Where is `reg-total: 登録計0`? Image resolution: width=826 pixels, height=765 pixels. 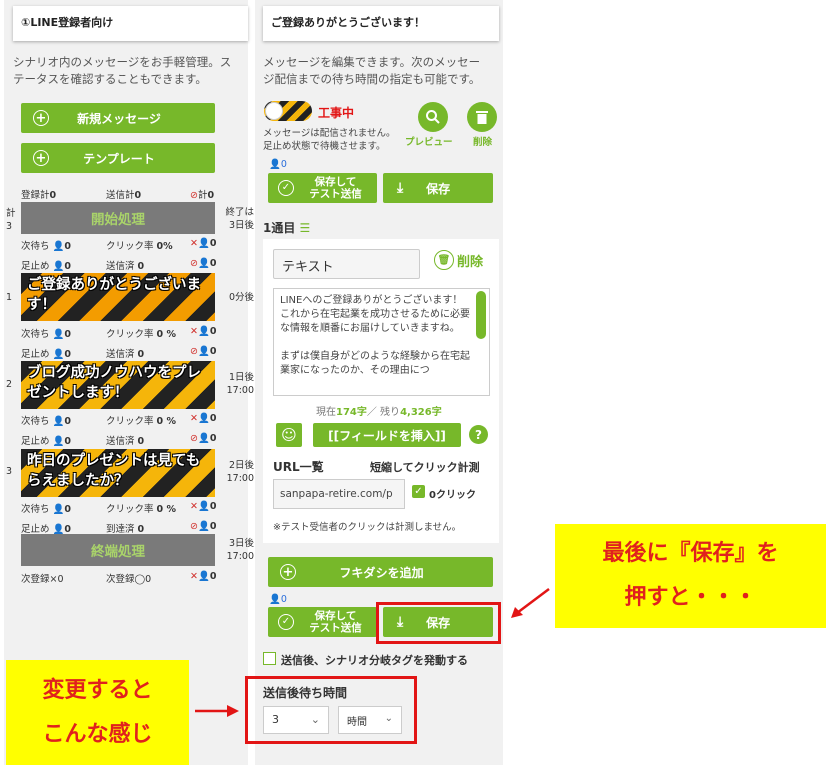
reg-total: 登録計0 is located at coordinates (39, 195).